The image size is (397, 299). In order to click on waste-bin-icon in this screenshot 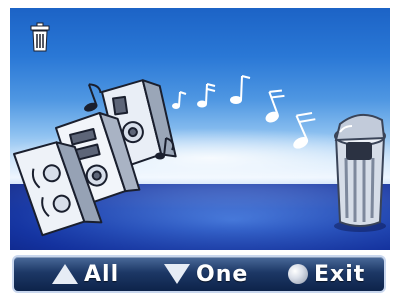, I will do `click(360, 172)`.